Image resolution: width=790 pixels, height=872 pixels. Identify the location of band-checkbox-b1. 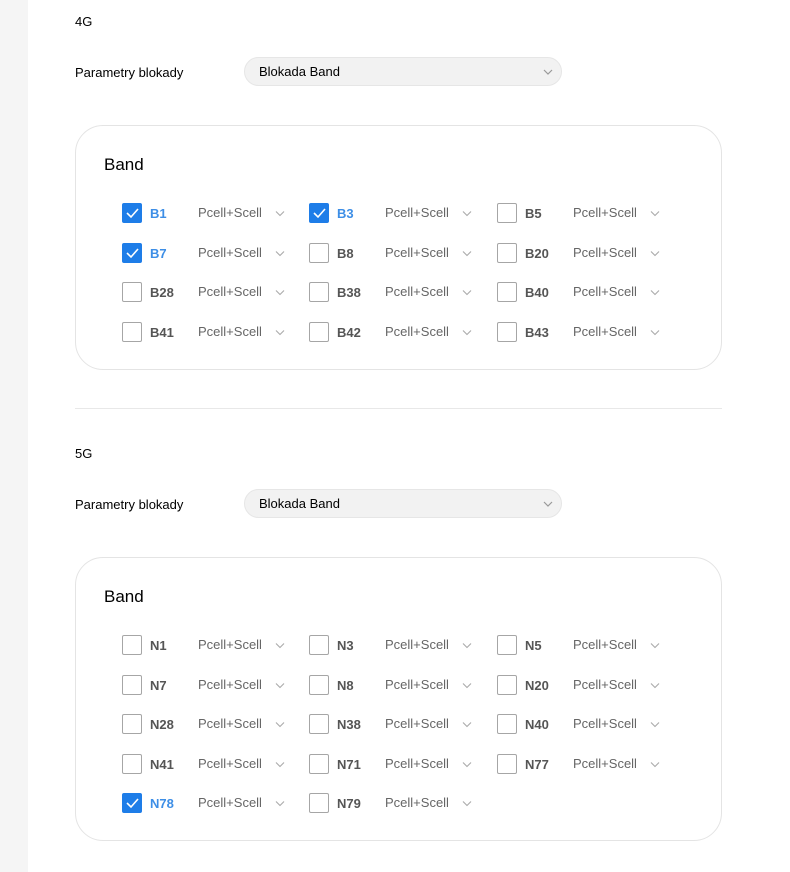
(132, 213).